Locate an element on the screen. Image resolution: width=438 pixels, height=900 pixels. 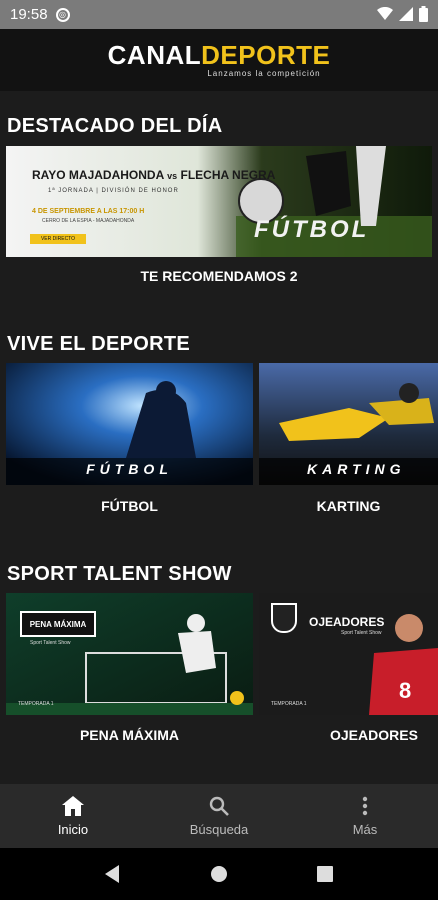
section-title-vive: VIVE EL DEPORTE is located at coordinates (99, 344).